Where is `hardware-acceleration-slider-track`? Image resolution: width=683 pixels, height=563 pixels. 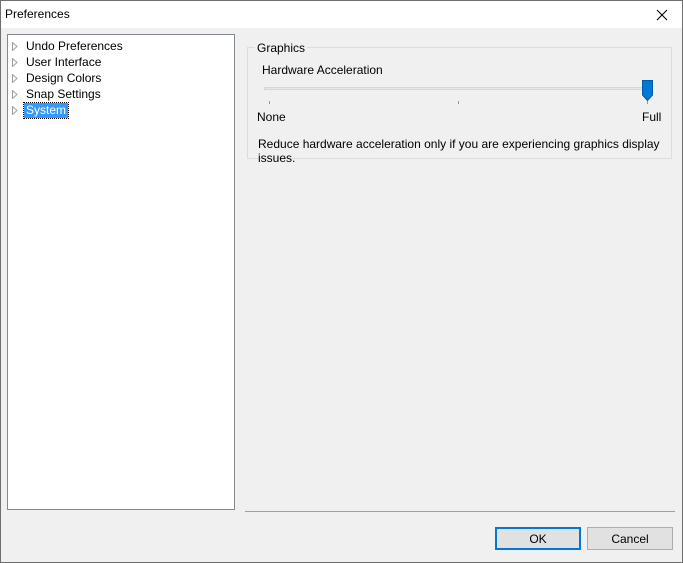 hardware-acceleration-slider-track is located at coordinates (458, 88).